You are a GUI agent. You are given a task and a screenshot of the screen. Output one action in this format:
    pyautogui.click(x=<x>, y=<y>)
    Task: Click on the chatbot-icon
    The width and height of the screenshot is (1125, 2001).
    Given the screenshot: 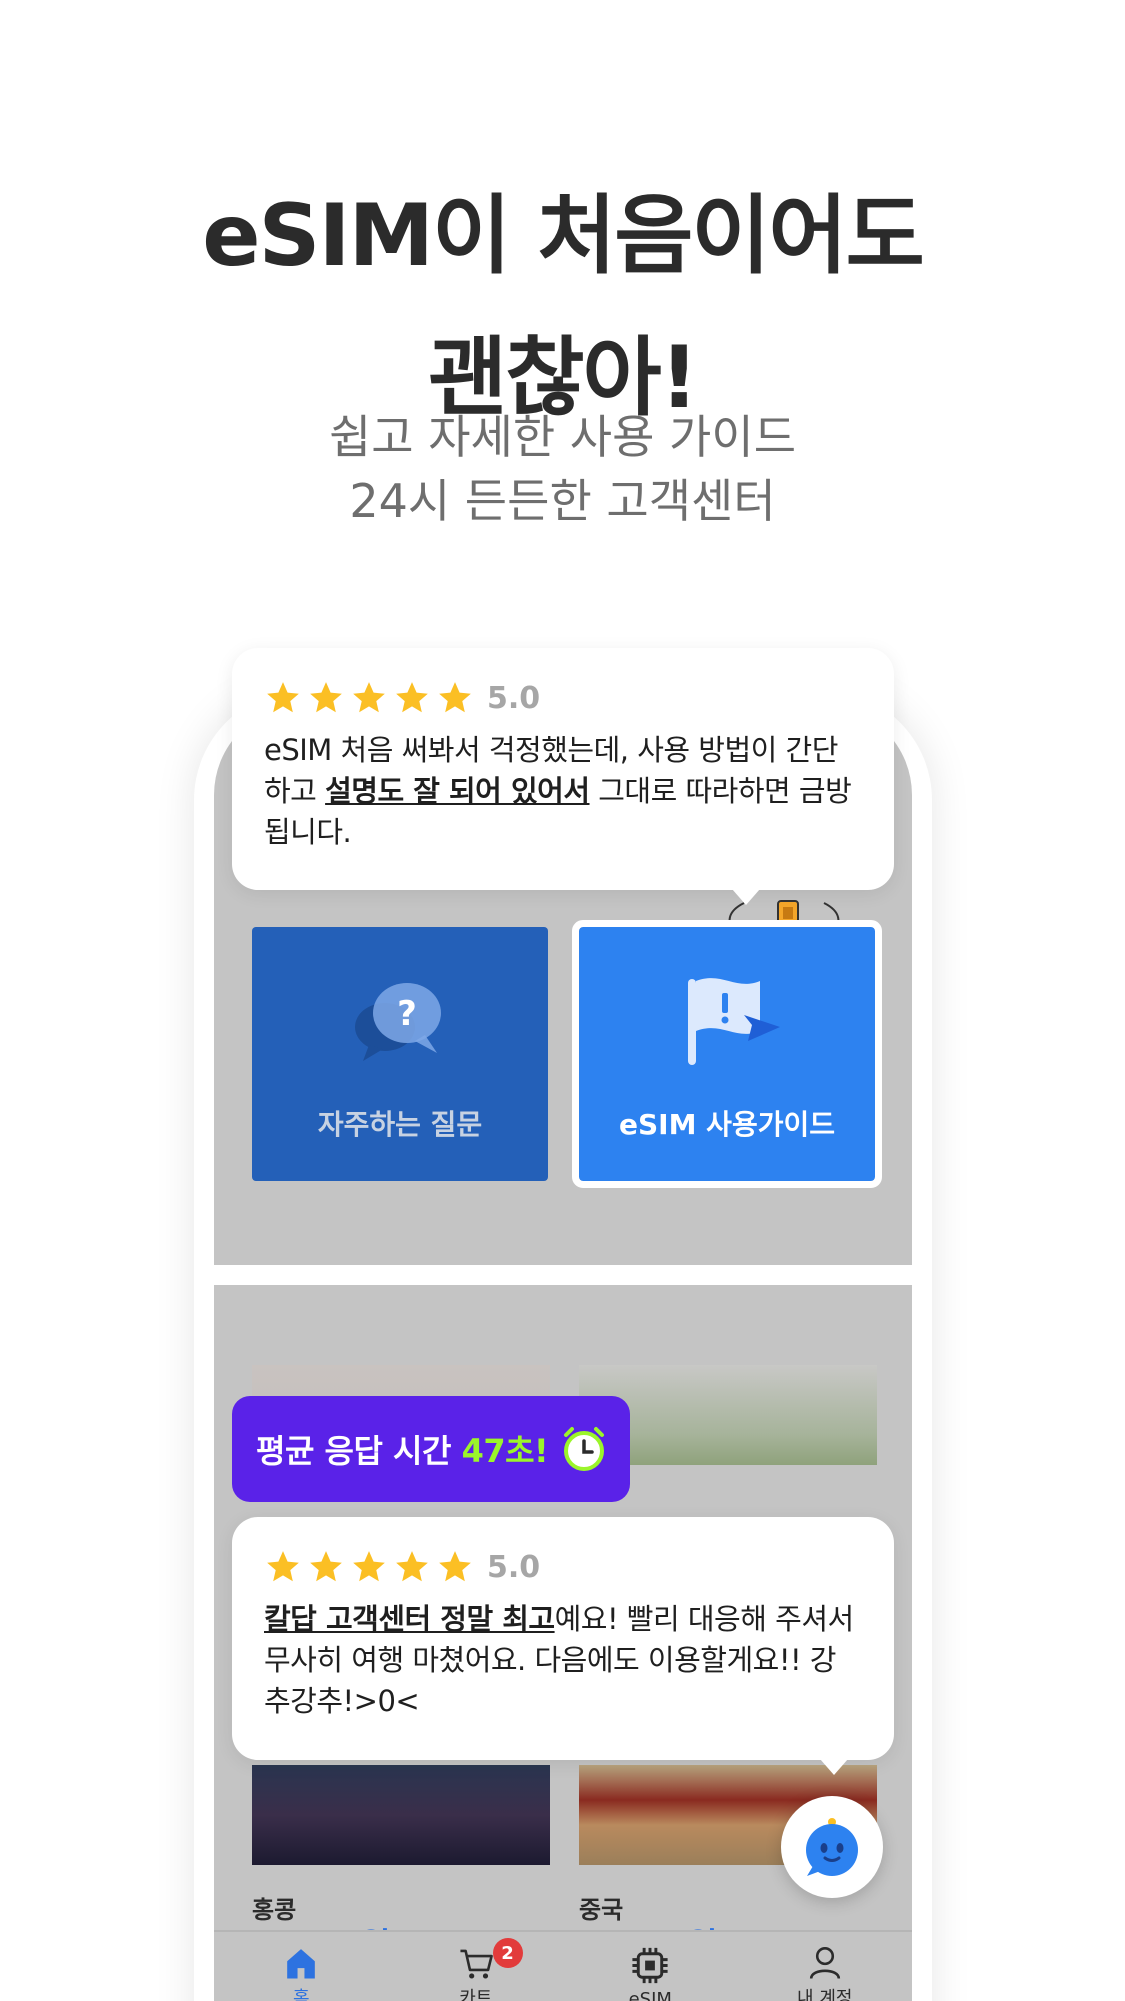 What is the action you would take?
    pyautogui.click(x=832, y=1847)
    